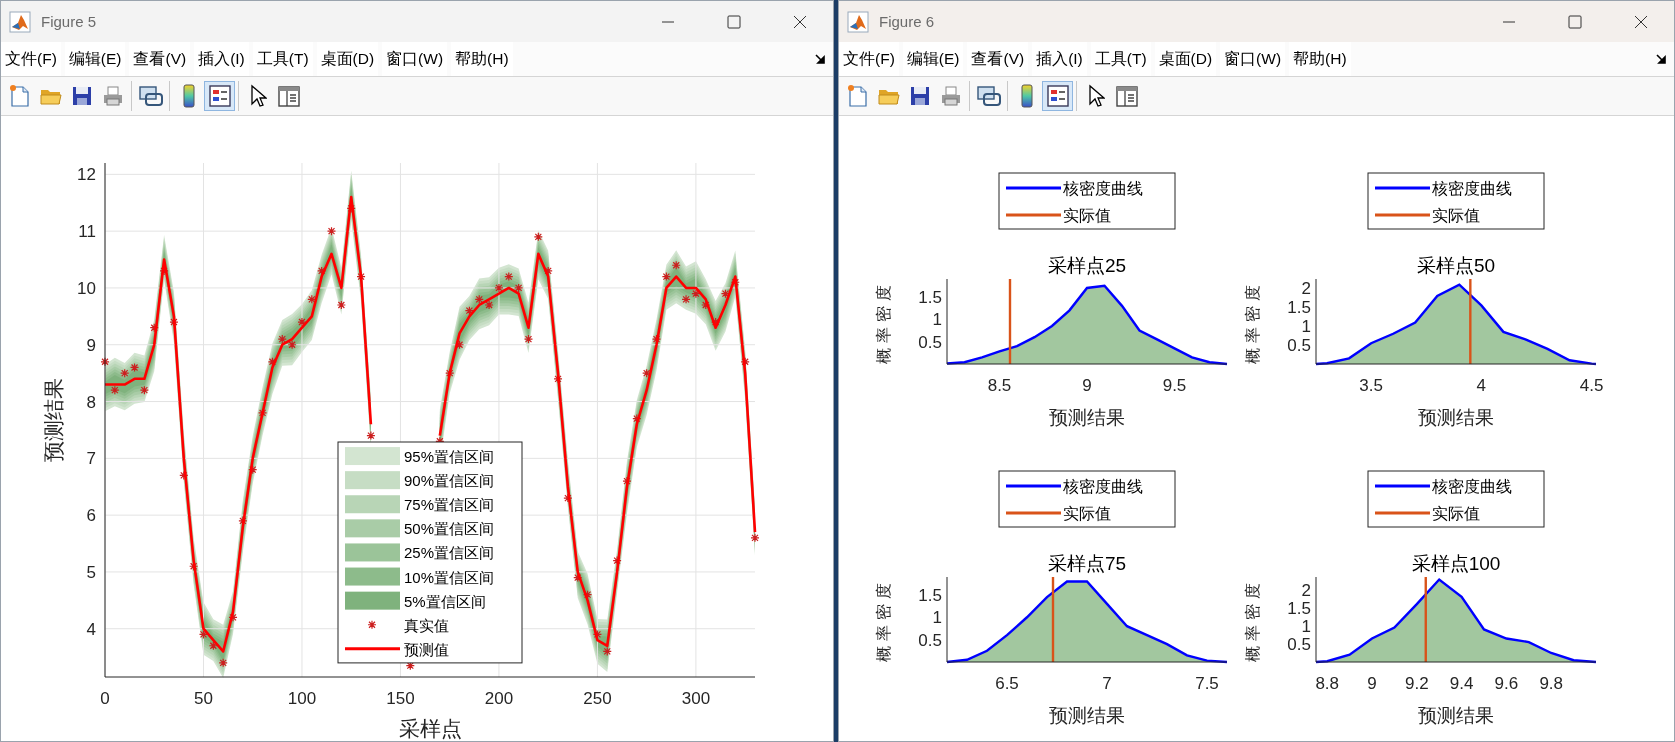 This screenshot has height=742, width=1675. Describe the element at coordinates (1417, 683) in the screenshot. I see `tick-label: 9.2` at that location.